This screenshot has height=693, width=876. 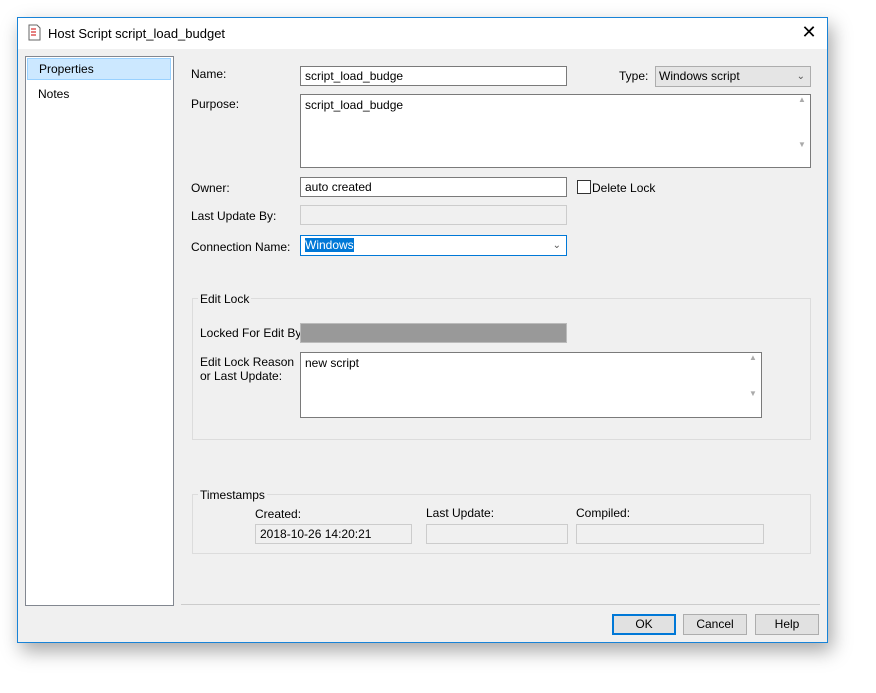 I want to click on connection-value: Windows, so click(x=329, y=245).